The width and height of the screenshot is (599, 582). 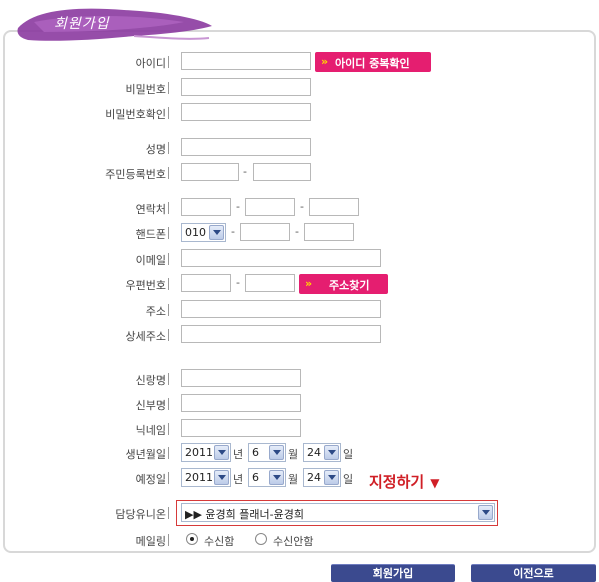 What do you see at coordinates (241, 403) in the screenshot?
I see `bride-input` at bounding box center [241, 403].